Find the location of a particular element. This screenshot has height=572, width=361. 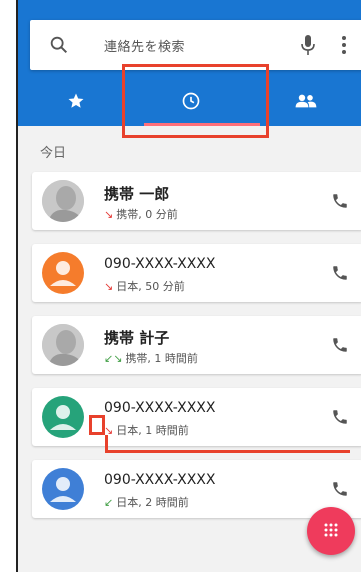

search-bar: 連絡先を検索 is located at coordinates (195, 45).